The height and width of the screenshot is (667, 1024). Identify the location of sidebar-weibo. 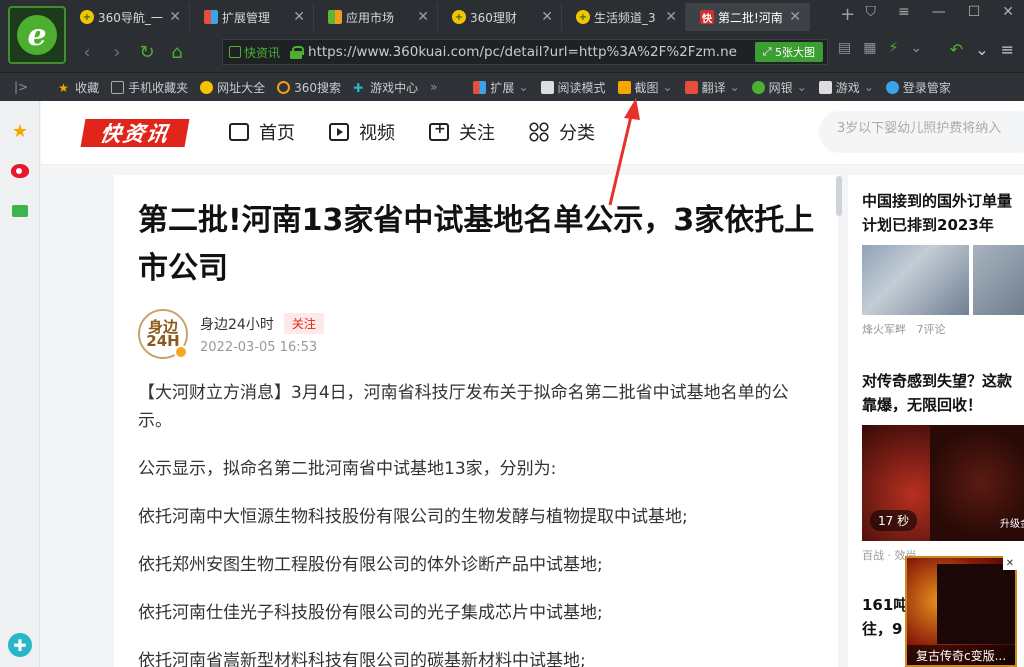
(20, 171).